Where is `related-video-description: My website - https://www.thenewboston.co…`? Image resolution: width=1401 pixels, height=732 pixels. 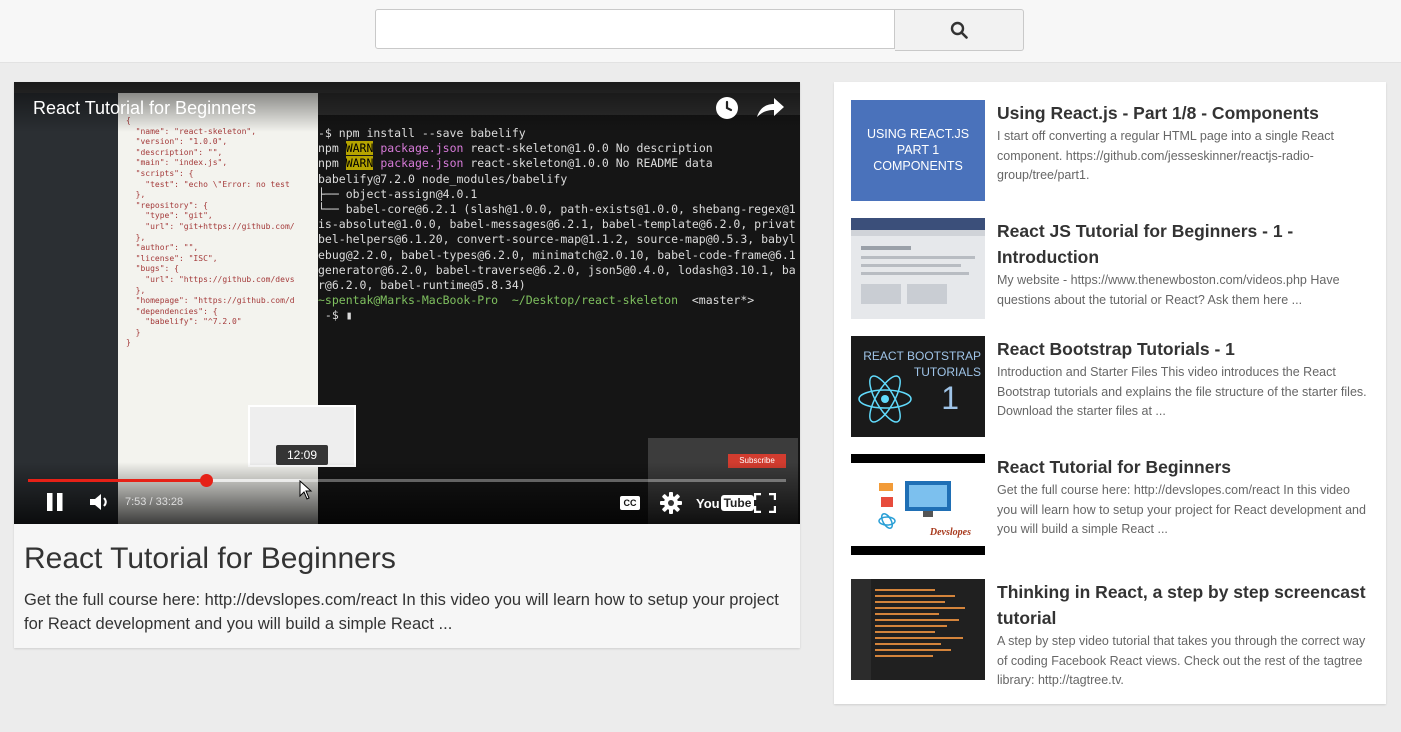 related-video-description: My website - https://www.thenewboston.co… is located at coordinates (1168, 290).